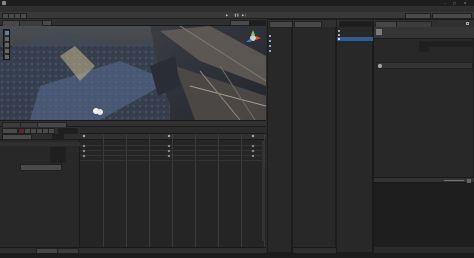 Image resolution: width=474 pixels, height=258 pixels. Describe the element at coordinates (98, 111) in the screenshot. I see `camera-gizmo-icon` at that location.